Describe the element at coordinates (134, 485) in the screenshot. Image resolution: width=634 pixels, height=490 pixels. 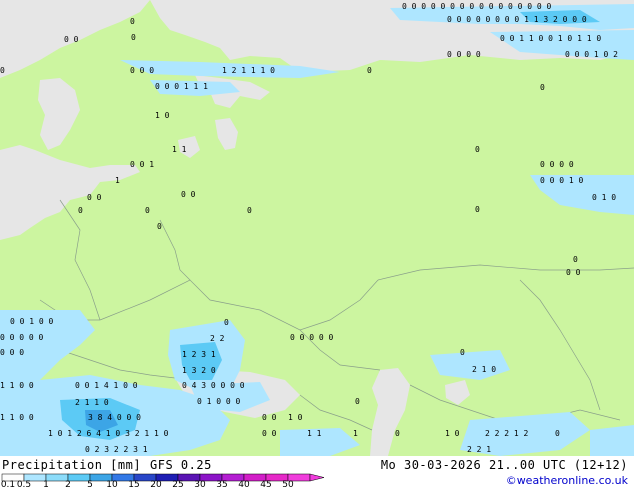
I see `legend-tick-label: 15` at that location.